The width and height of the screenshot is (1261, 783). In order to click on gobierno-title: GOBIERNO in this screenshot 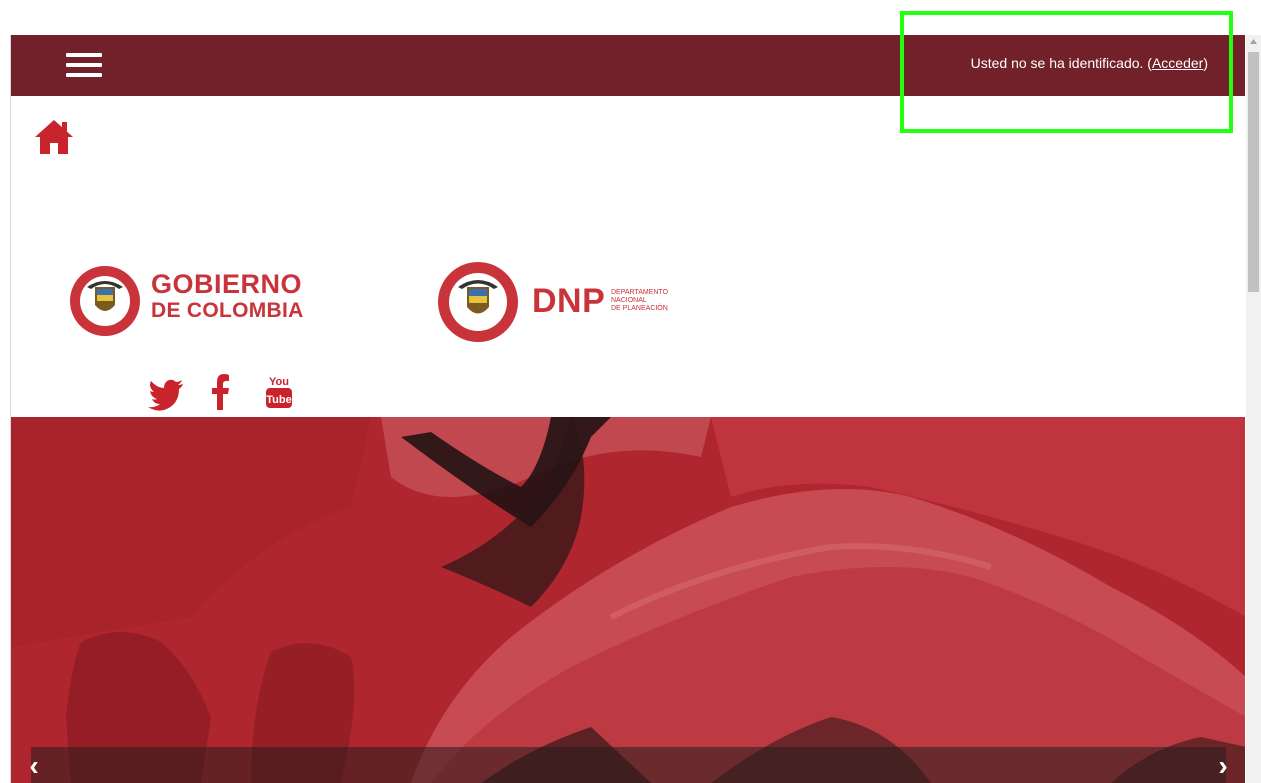, I will do `click(227, 284)`.